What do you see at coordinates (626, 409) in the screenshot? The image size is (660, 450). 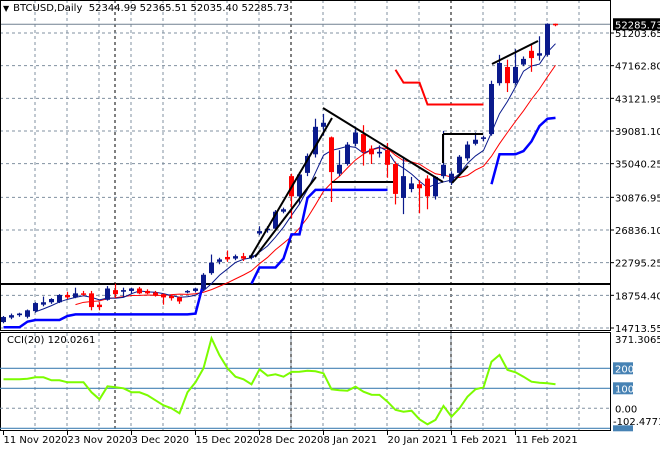 I see `cci-axis-zero: 0.00` at bounding box center [626, 409].